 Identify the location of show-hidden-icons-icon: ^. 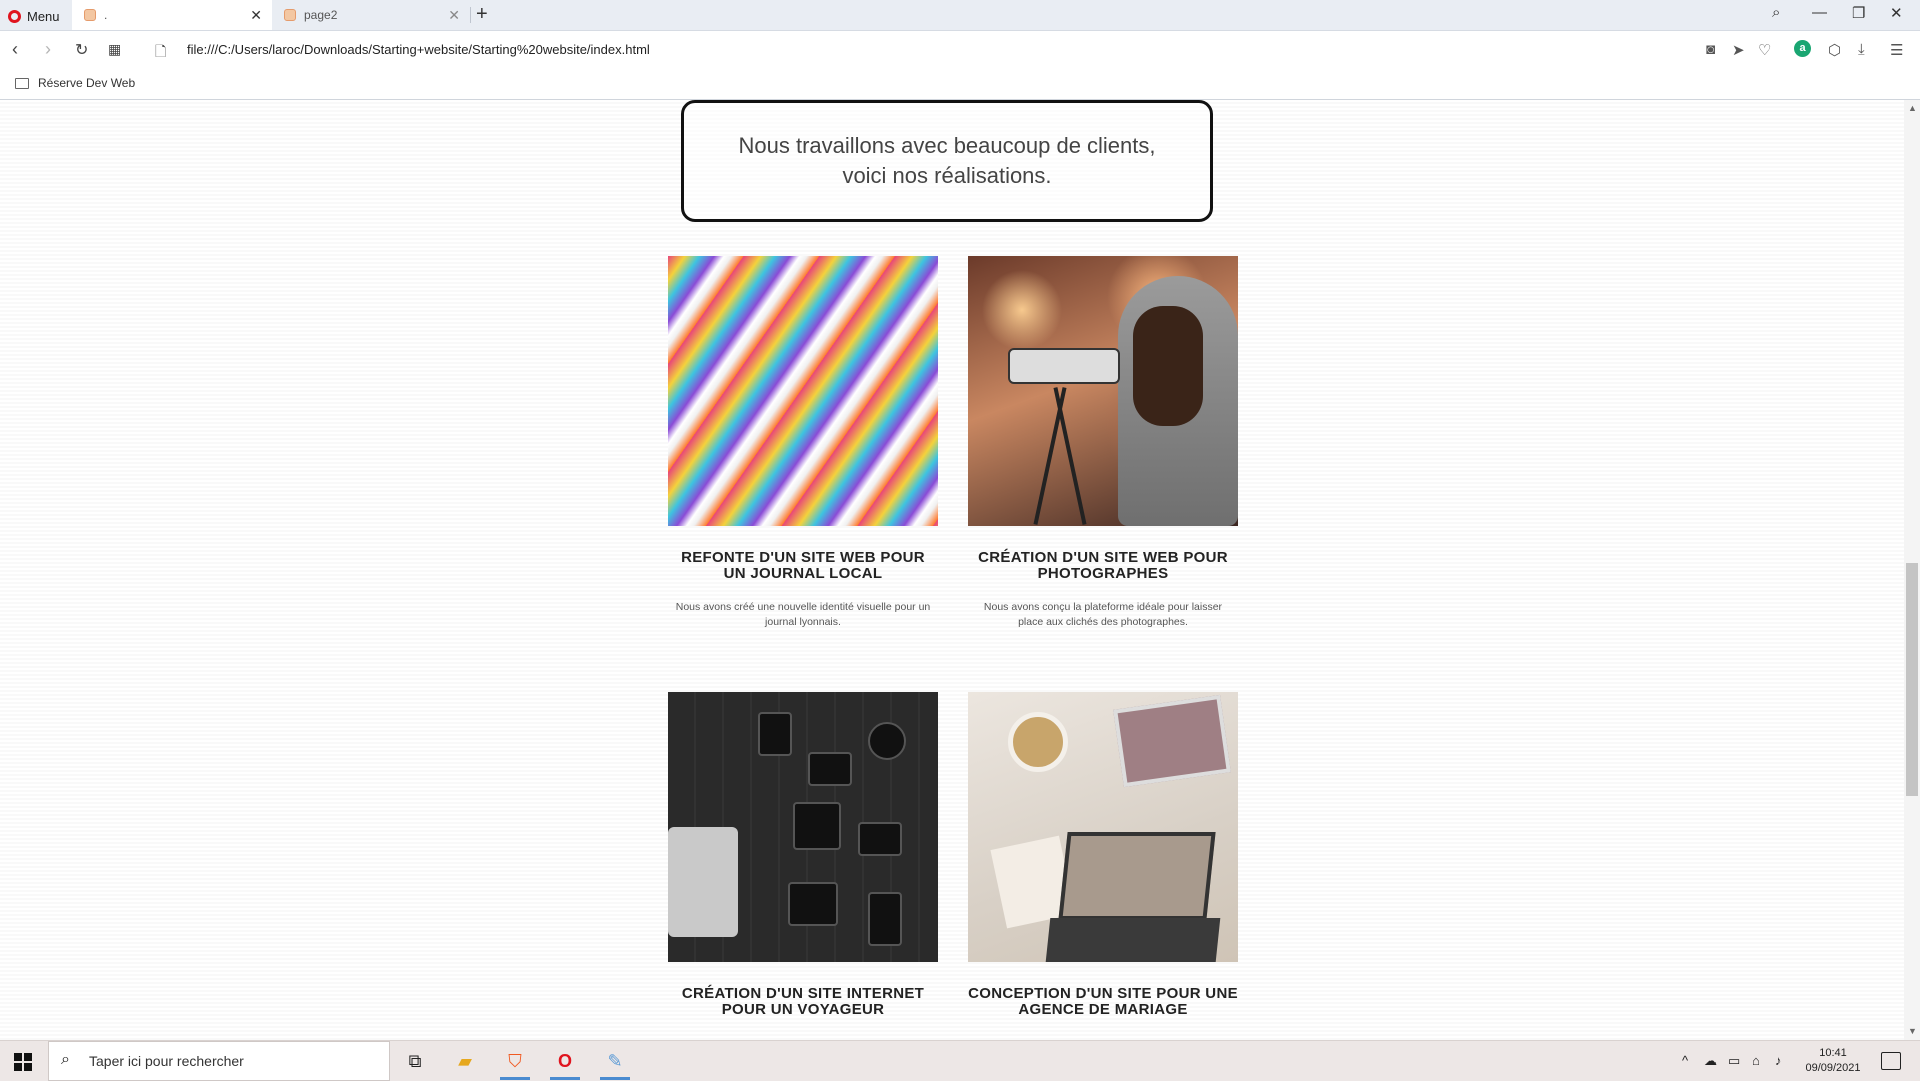
(1685, 1060).